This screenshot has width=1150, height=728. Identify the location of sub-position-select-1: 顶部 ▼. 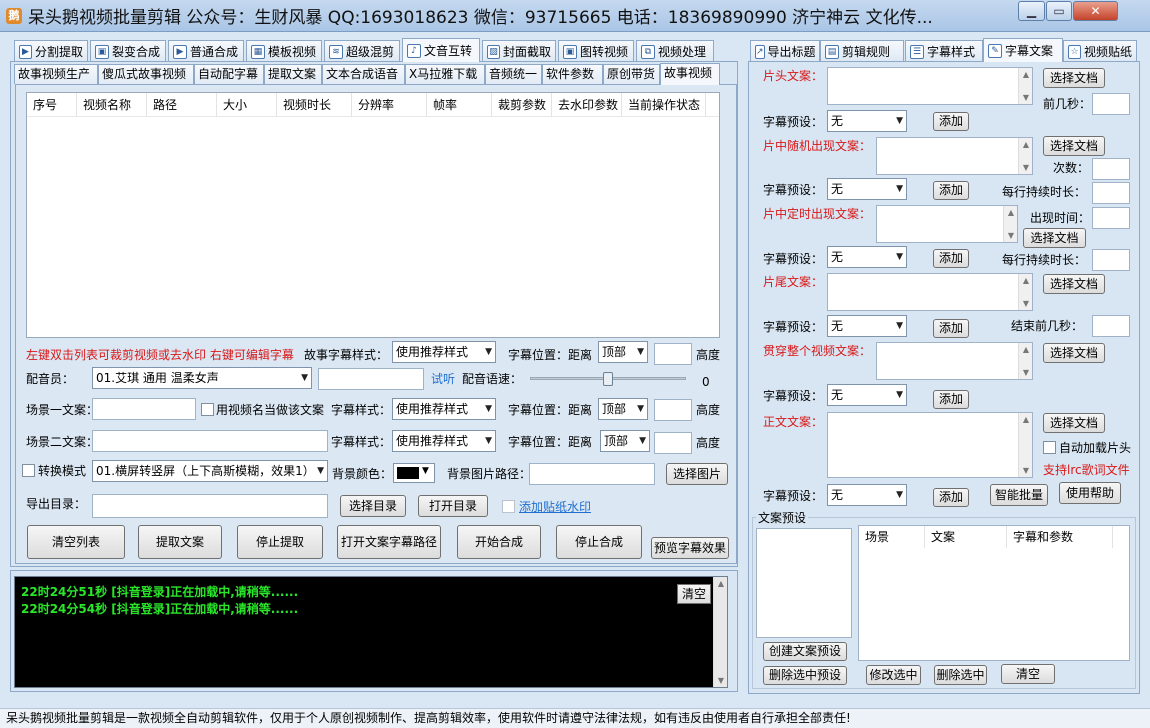
(623, 409).